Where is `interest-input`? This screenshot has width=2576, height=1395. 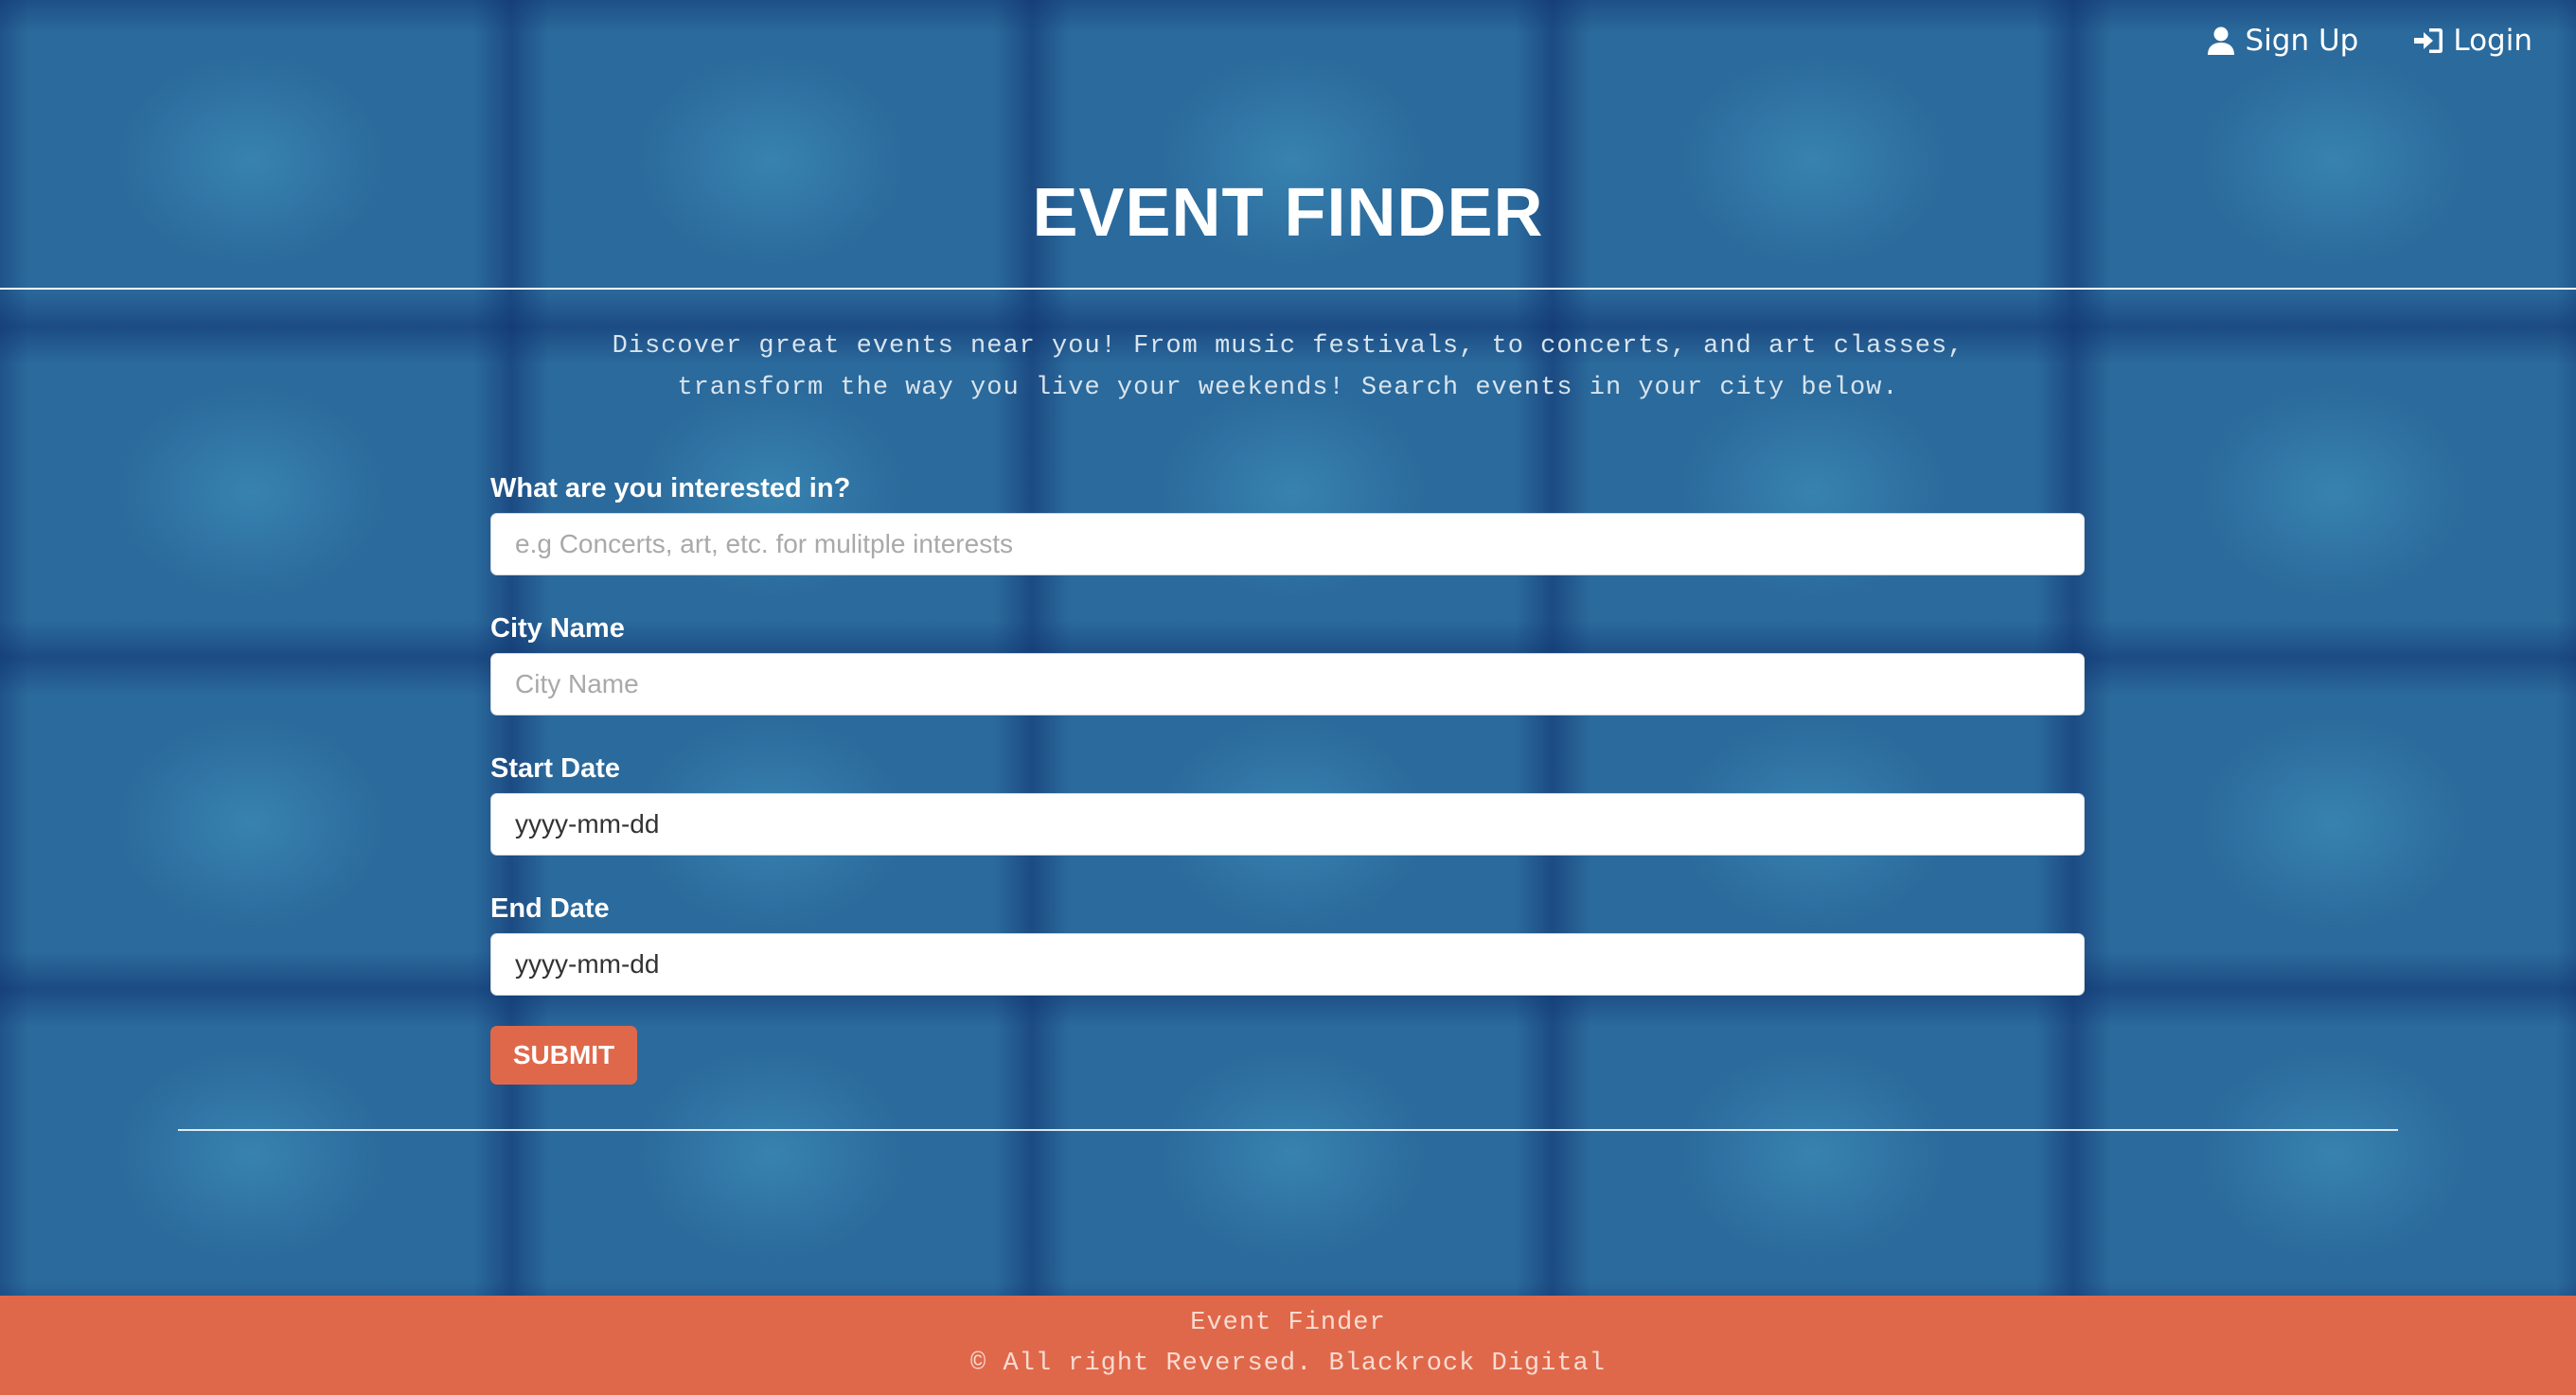
interest-input is located at coordinates (1287, 544).